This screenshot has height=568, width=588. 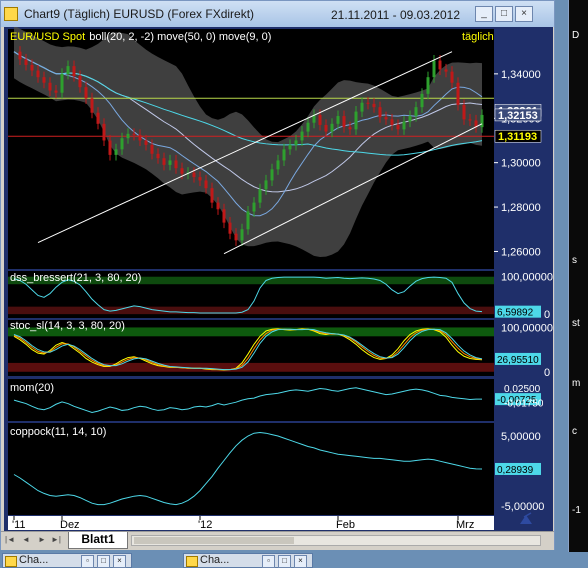 What do you see at coordinates (70, 525) in the screenshot?
I see `x-tick-label: Dez` at bounding box center [70, 525].